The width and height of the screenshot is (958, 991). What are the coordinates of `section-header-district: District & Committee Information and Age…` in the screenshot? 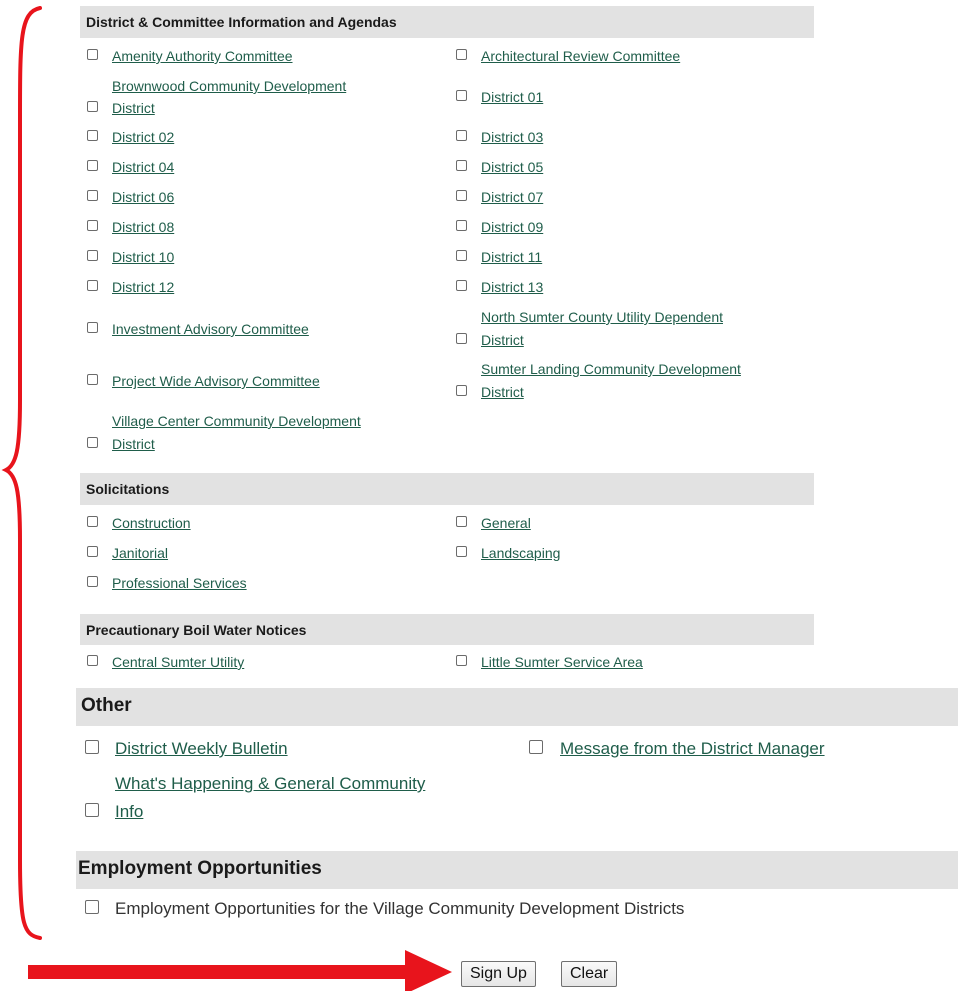 It's located at (447, 22).